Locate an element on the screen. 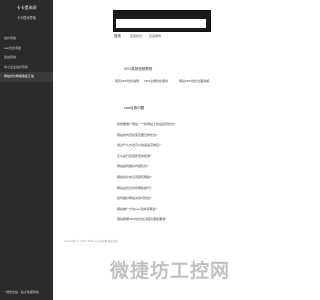  search-input is located at coordinates (161, 23).